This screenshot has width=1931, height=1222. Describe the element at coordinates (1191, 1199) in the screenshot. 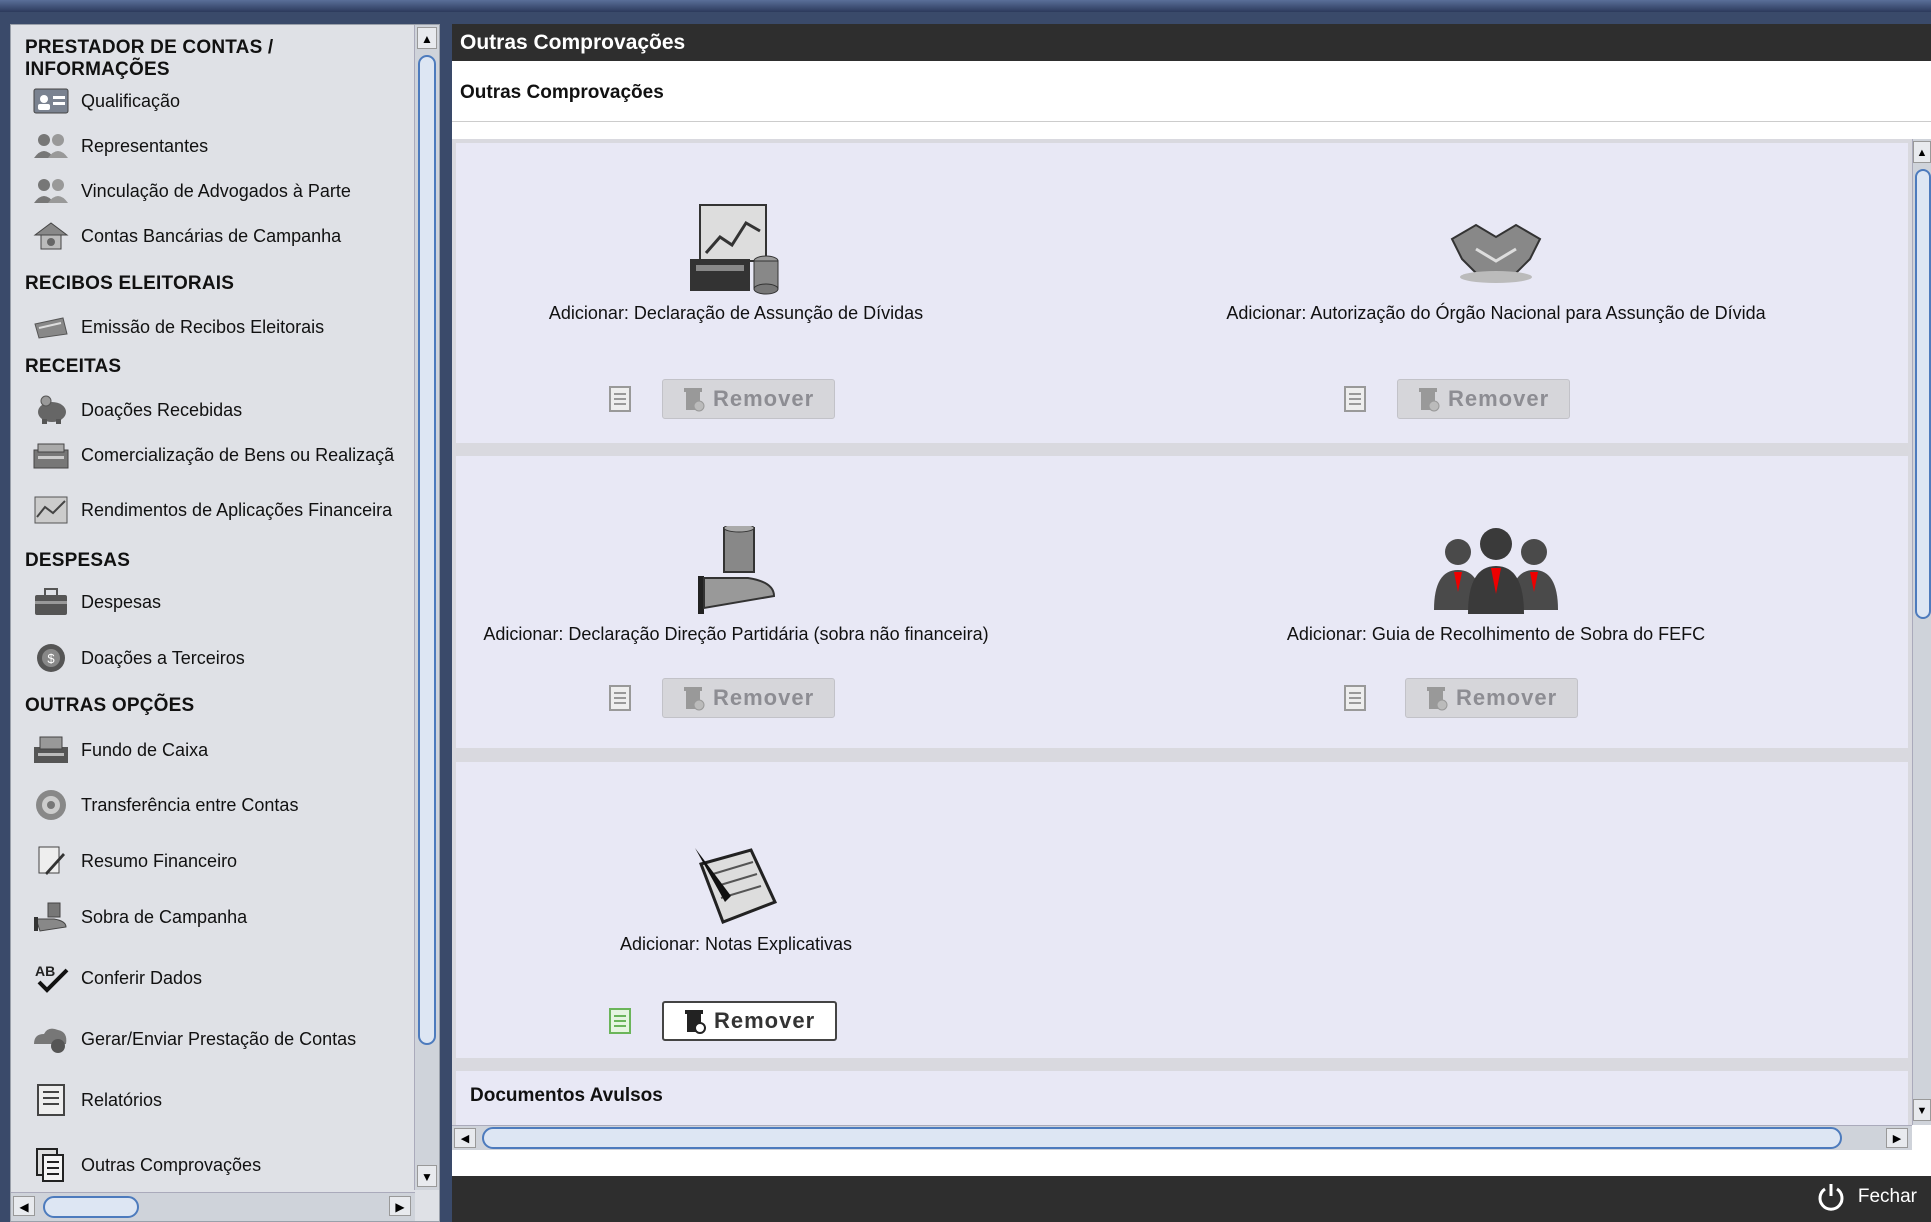

I see `footer-bar: Fechar` at that location.